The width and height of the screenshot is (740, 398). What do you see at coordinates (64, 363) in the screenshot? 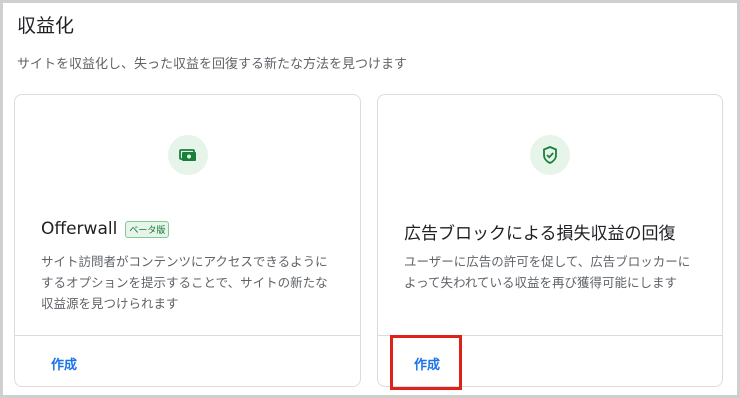
I see `create-offerwall-button: 作成` at bounding box center [64, 363].